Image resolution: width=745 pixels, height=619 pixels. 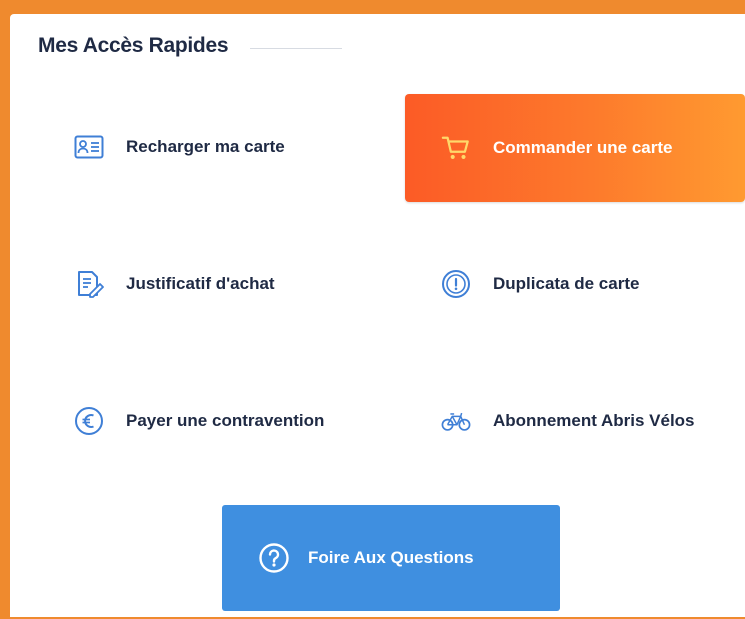 What do you see at coordinates (594, 420) in the screenshot?
I see `tile-label: Abonnement Abris Vélos` at bounding box center [594, 420].